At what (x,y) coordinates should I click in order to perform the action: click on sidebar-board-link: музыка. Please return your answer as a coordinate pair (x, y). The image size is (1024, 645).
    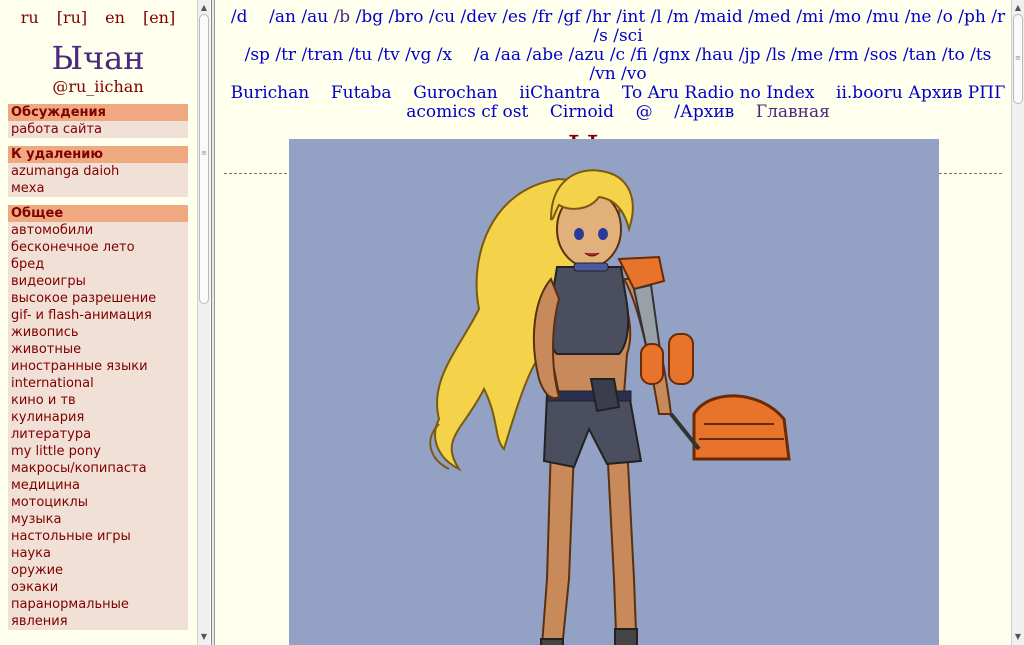
    Looking at the image, I should click on (98, 519).